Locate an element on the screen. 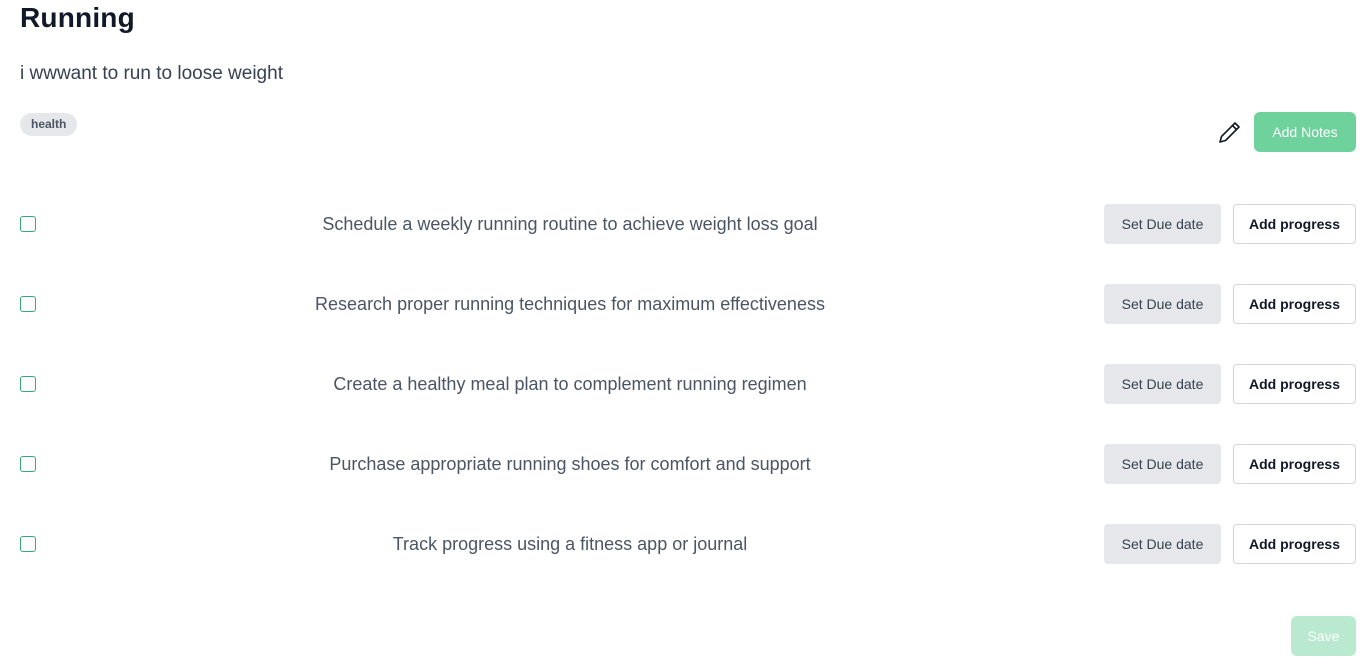 This screenshot has height=666, width=1368. page-title: Running is located at coordinates (77, 17).